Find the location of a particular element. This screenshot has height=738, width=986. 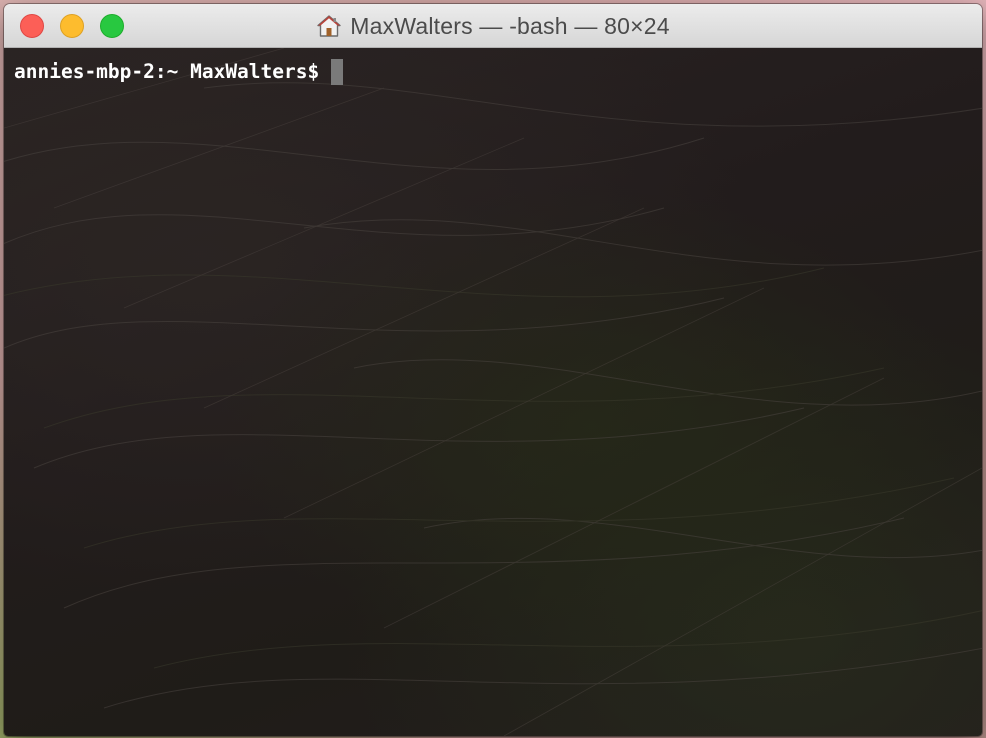

shell-prompt: annies-mbp-2:~ MaxWalters$ is located at coordinates (167, 71).